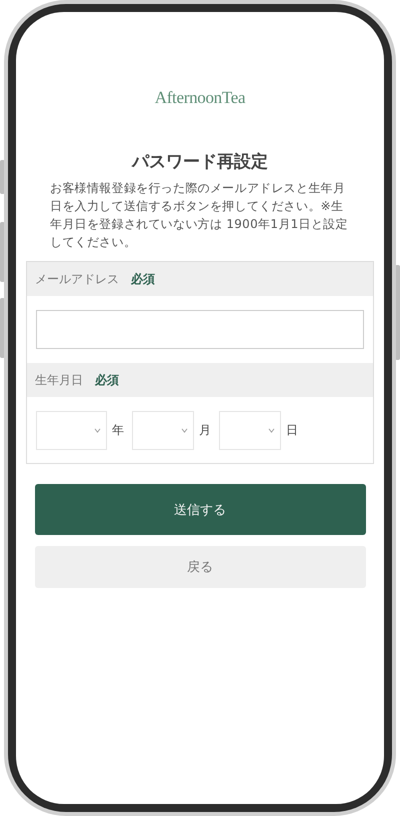 The image size is (400, 816). Describe the element at coordinates (200, 98) in the screenshot. I see `logo: AfternoonTea` at that location.